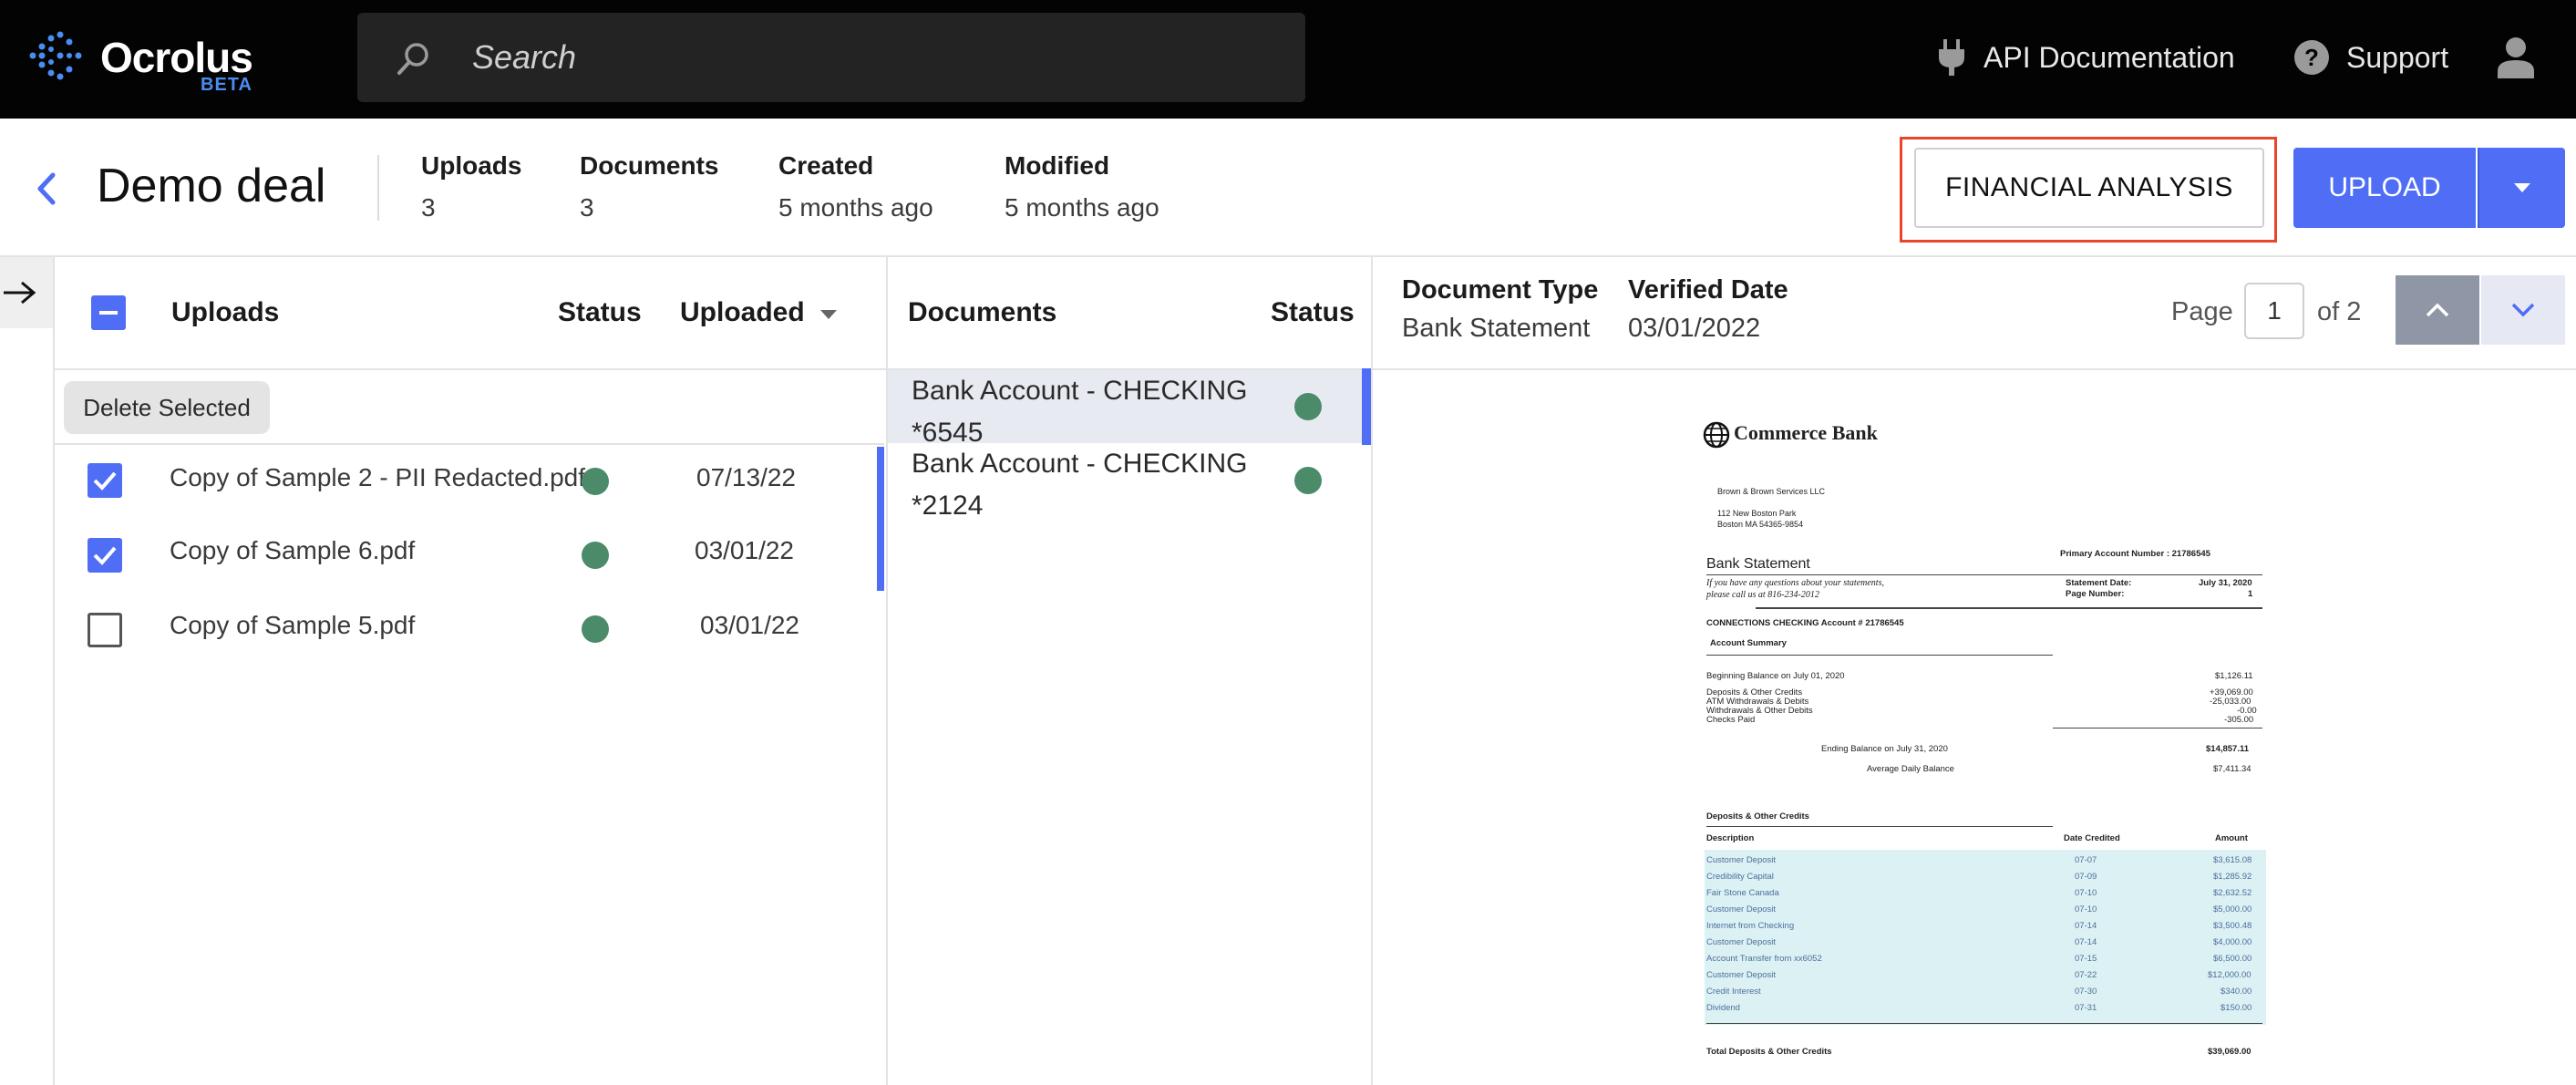 This screenshot has height=1085, width=2576. What do you see at coordinates (2397, 57) in the screenshot?
I see `support-label: Support` at bounding box center [2397, 57].